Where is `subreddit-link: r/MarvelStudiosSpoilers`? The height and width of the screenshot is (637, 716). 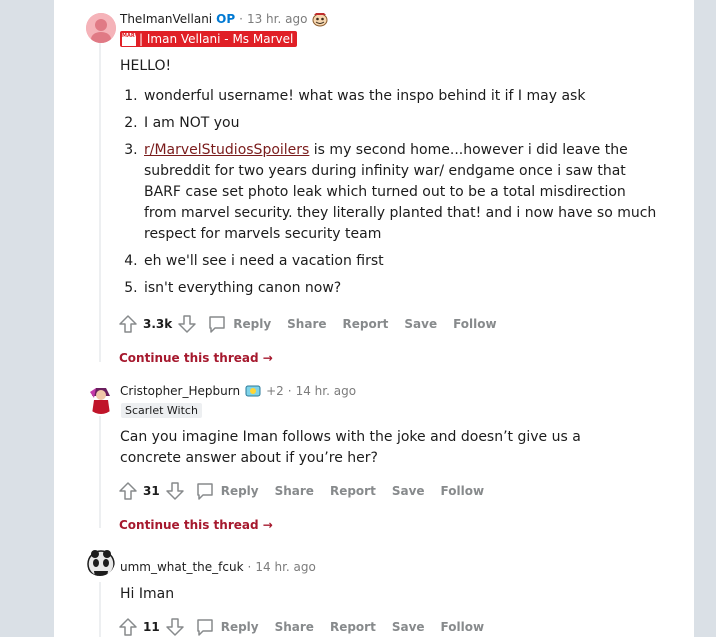 subreddit-link: r/MarvelStudiosSpoilers is located at coordinates (226, 150).